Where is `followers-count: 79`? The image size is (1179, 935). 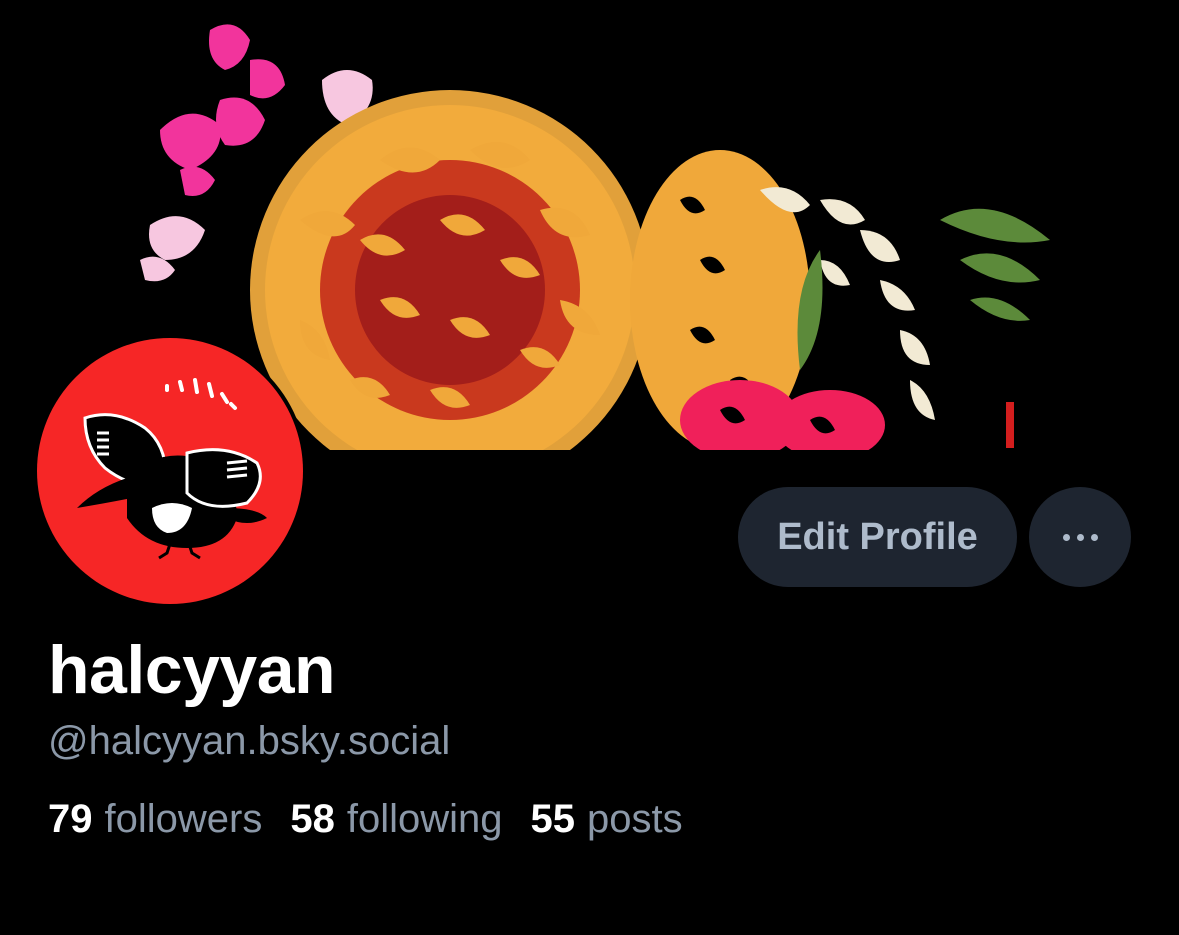 followers-count: 79 is located at coordinates (70, 819).